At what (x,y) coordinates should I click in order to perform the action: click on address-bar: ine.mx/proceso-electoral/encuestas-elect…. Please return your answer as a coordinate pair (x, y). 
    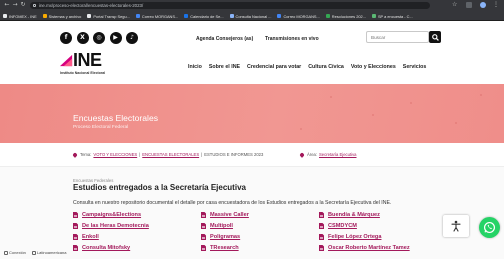
    Looking at the image, I should click on (230, 5).